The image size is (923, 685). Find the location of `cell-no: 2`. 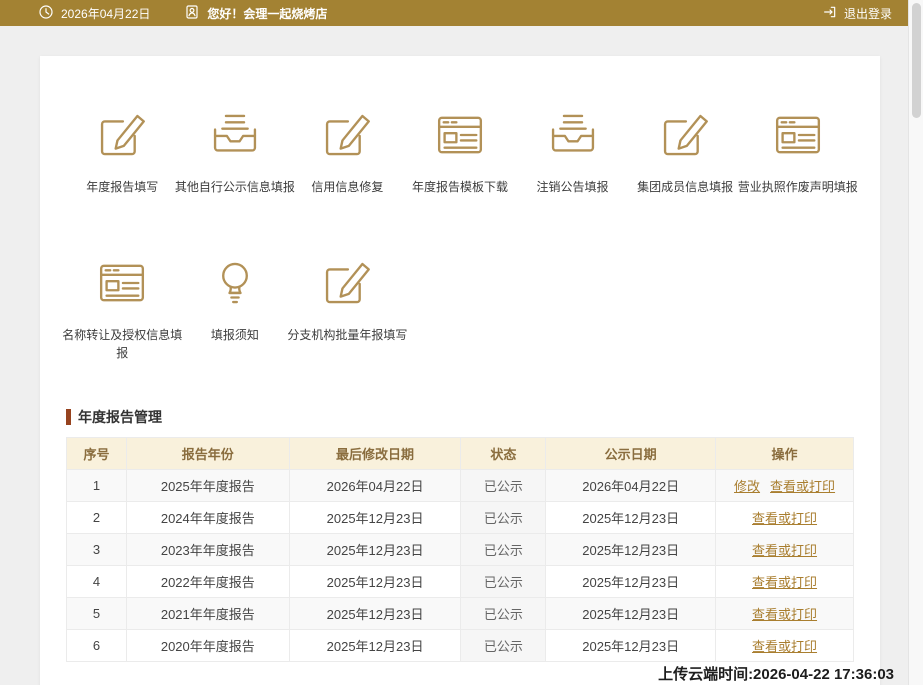

cell-no: 2 is located at coordinates (96, 517).